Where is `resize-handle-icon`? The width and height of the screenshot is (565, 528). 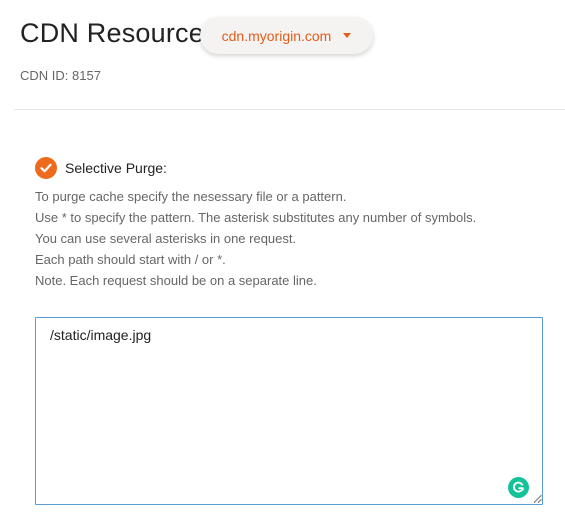 resize-handle-icon is located at coordinates (537, 498).